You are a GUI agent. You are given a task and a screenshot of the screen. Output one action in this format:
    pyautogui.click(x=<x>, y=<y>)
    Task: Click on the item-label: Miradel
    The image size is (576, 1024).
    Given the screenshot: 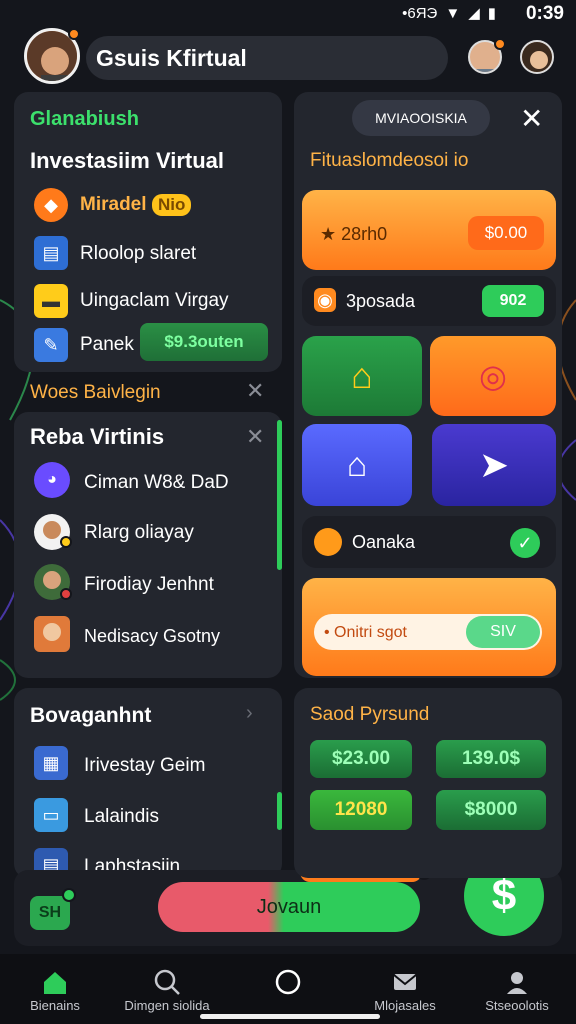 What is the action you would take?
    pyautogui.click(x=113, y=205)
    